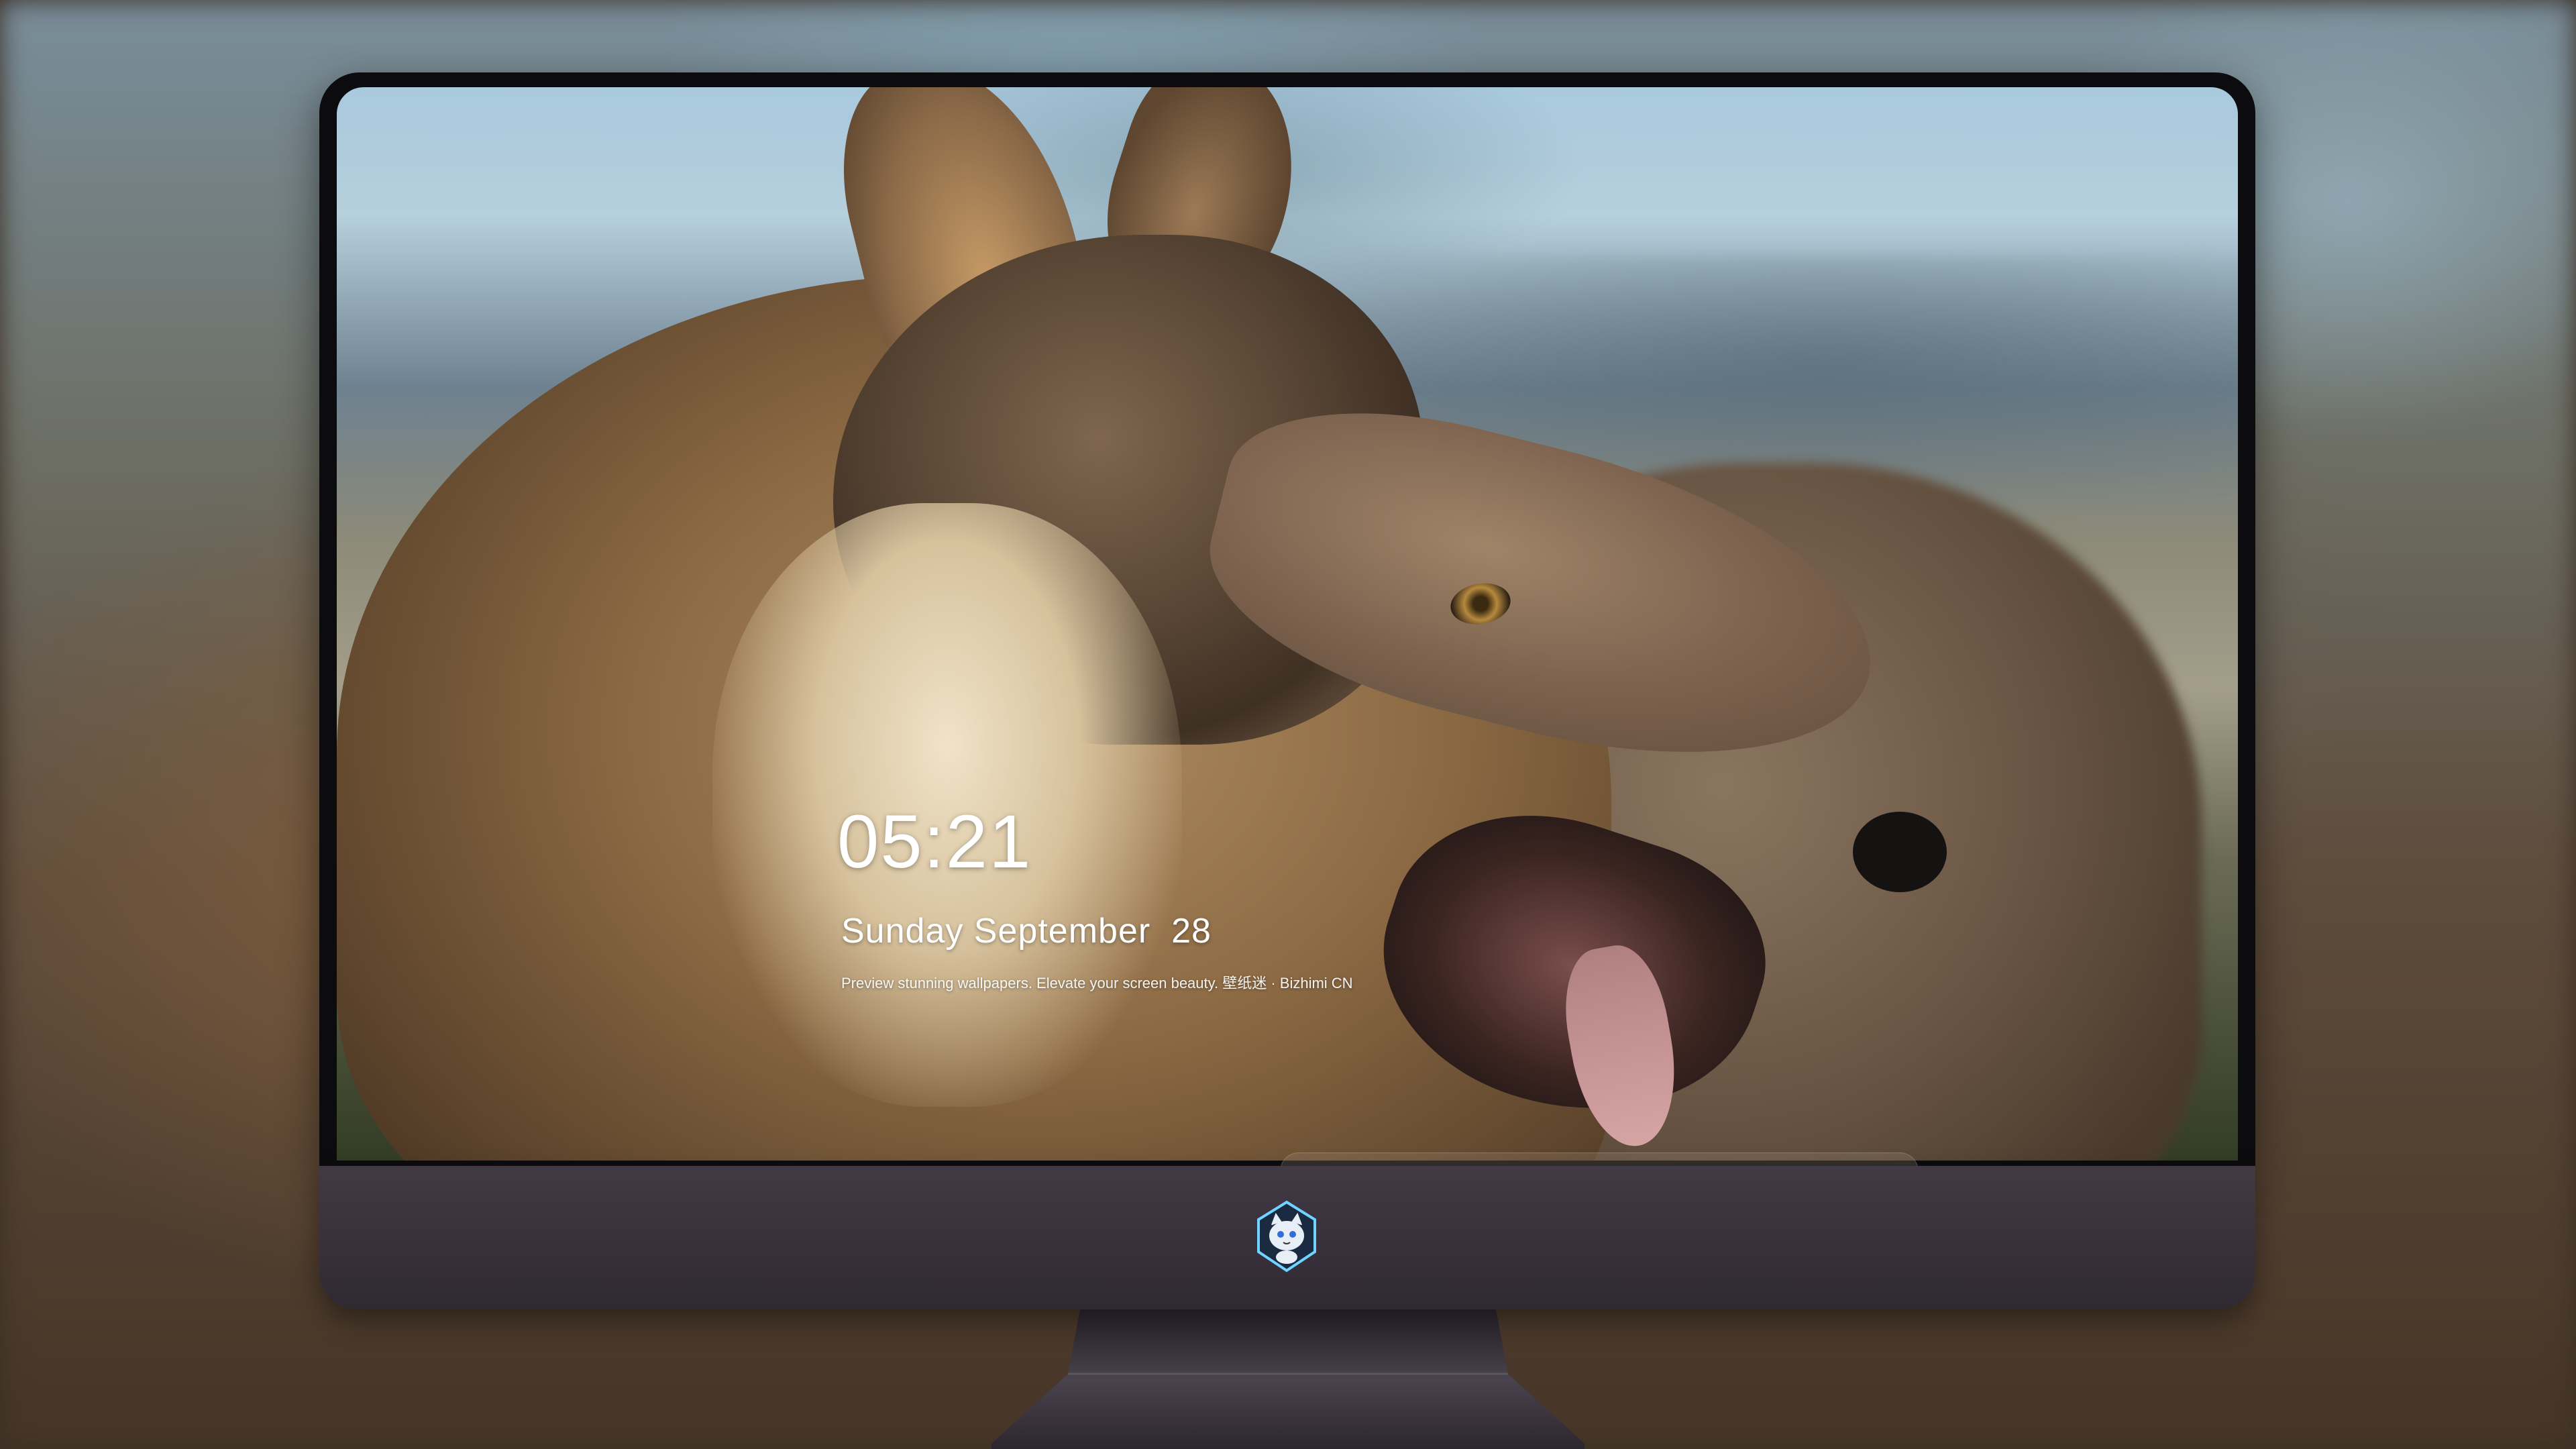  Describe the element at coordinates (1026, 931) in the screenshot. I see `lock-screen-date: Sunday September 28` at that location.